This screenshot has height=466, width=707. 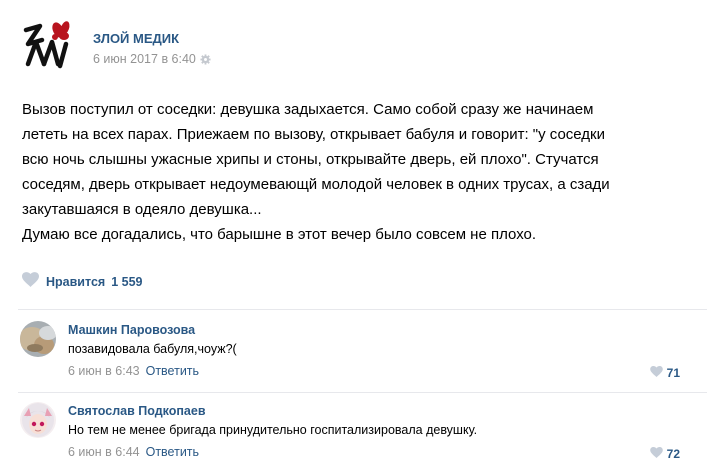 What do you see at coordinates (136, 38) in the screenshot?
I see `post-author-name: ЗЛОЙ МЕДИК` at bounding box center [136, 38].